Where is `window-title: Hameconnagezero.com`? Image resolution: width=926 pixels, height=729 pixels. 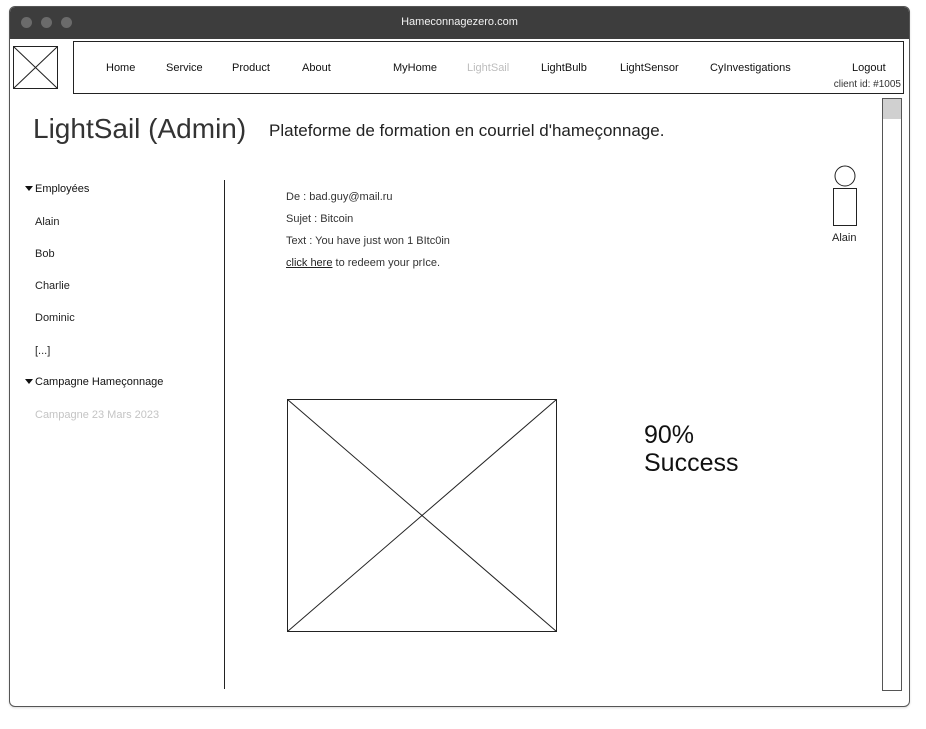 window-title: Hameconnagezero.com is located at coordinates (459, 22).